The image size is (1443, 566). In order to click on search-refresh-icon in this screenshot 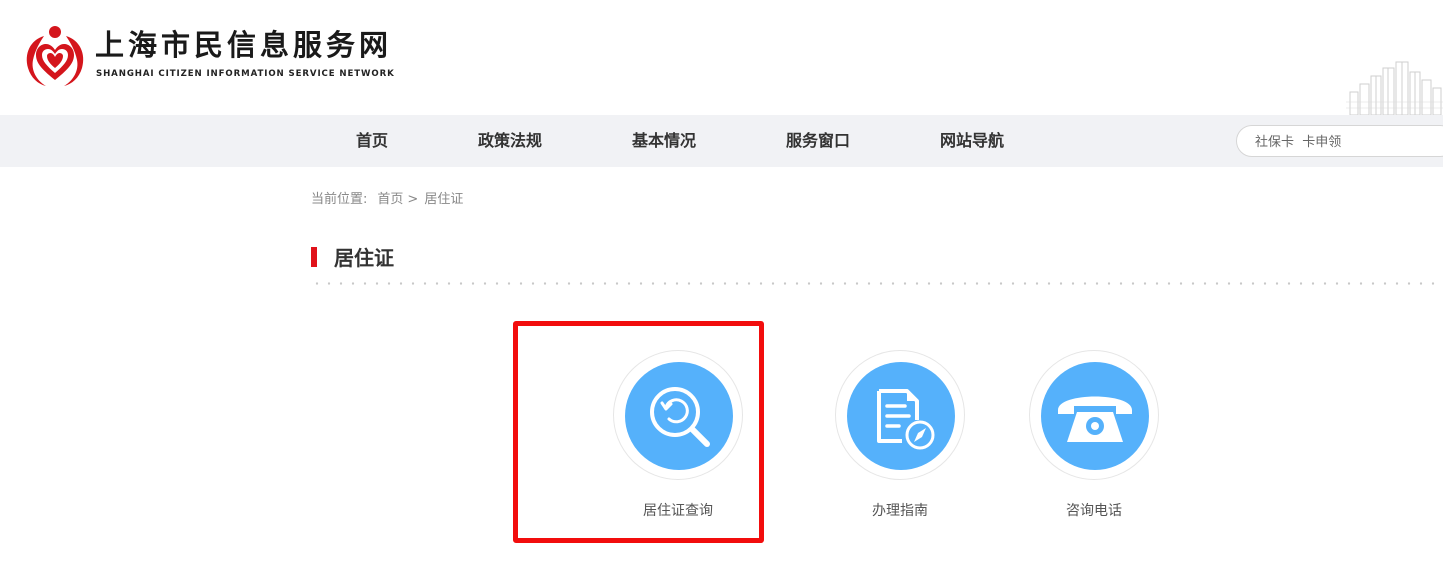, I will do `click(680, 417)`.